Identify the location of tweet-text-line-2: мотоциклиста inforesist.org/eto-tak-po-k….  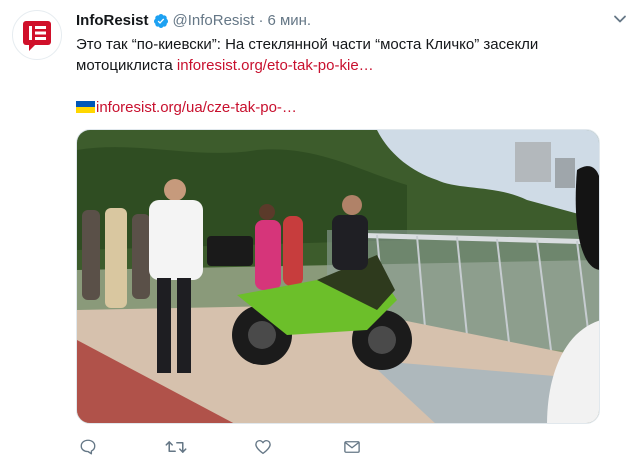
(336, 65).